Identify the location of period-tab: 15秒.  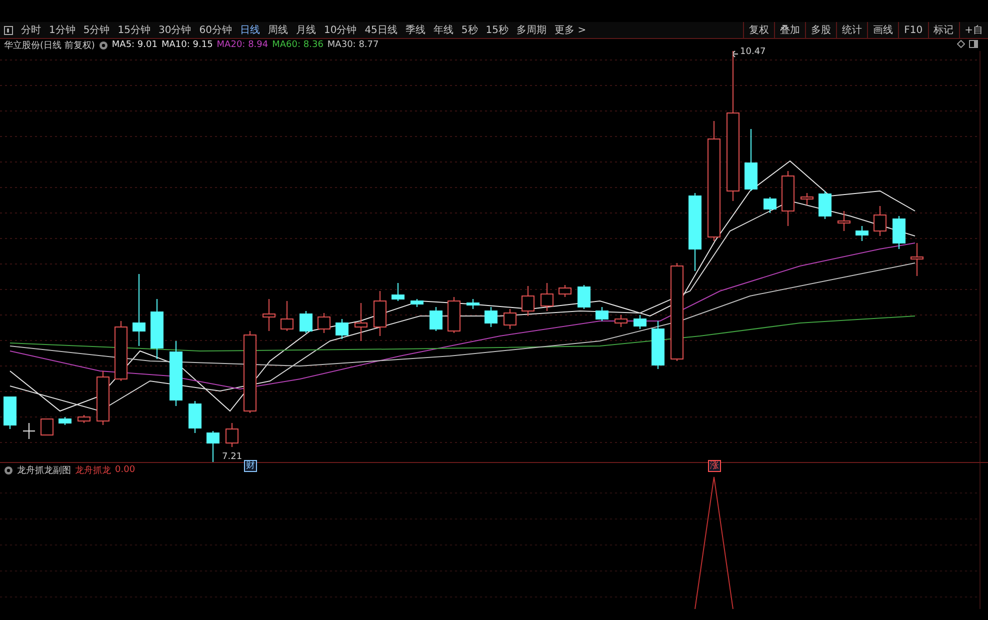
(497, 30).